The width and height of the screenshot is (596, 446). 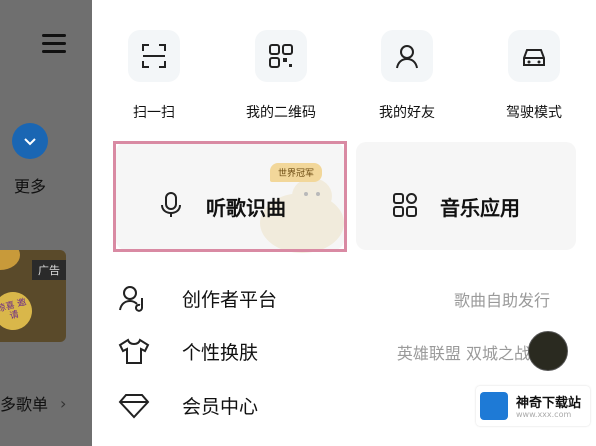 What do you see at coordinates (134, 351) in the screenshot?
I see `shirt-icon` at bounding box center [134, 351].